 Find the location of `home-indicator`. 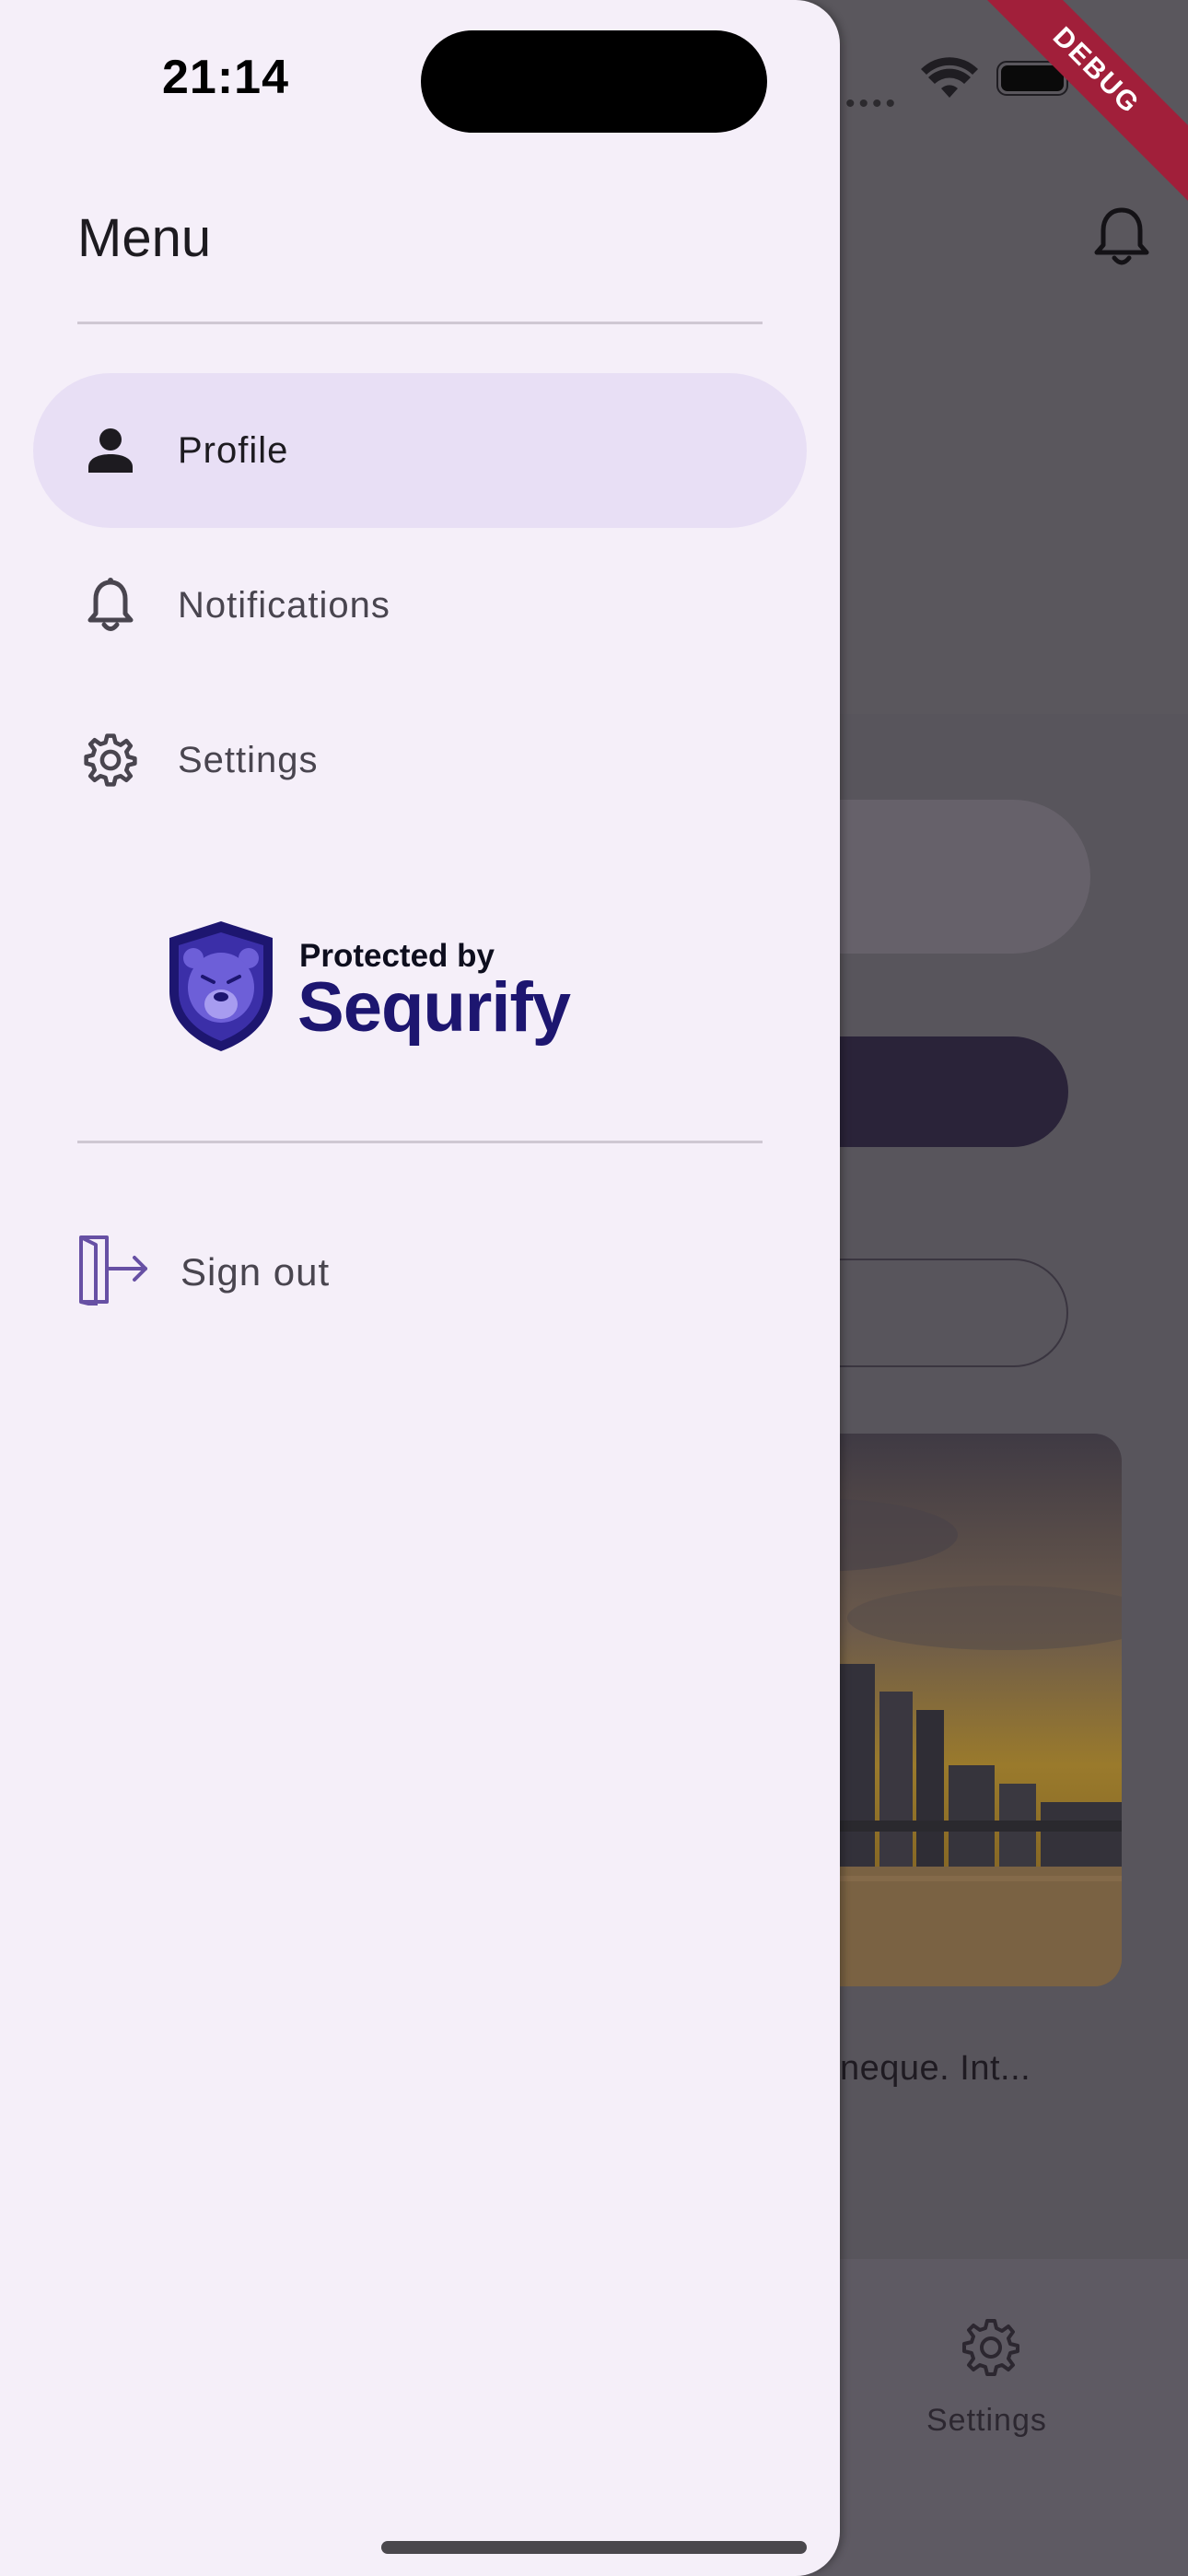

home-indicator is located at coordinates (594, 2547).